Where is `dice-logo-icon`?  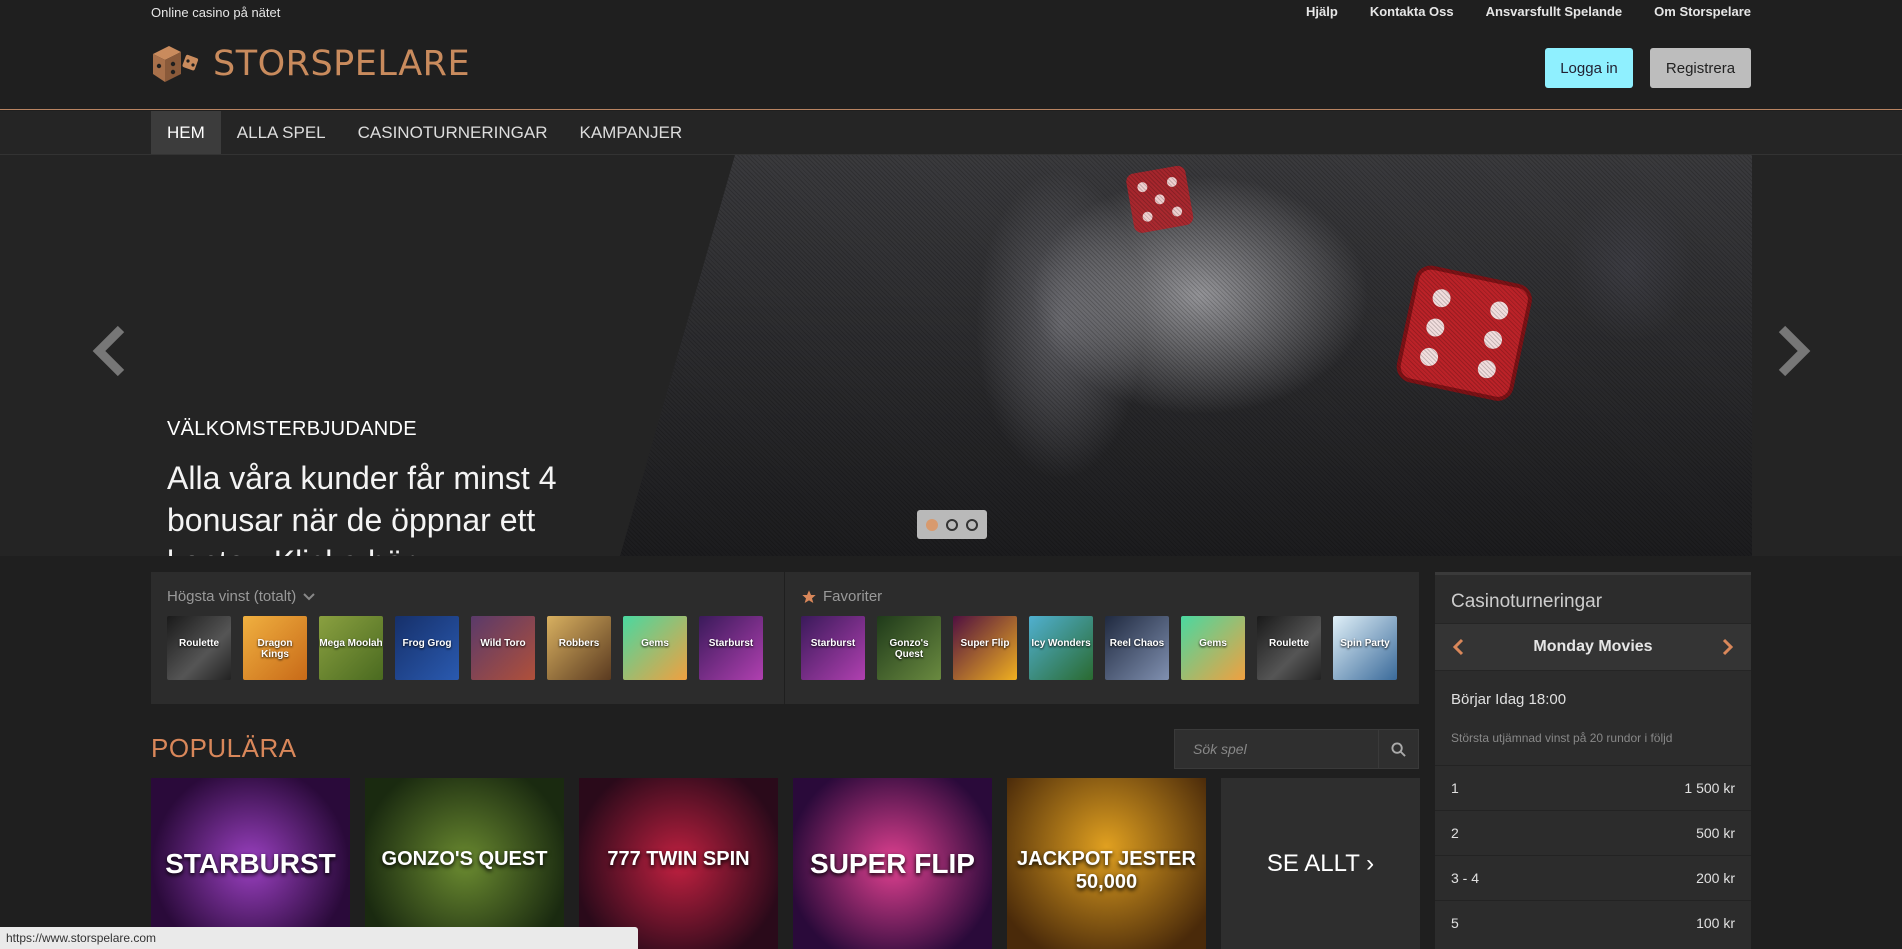 dice-logo-icon is located at coordinates (176, 64).